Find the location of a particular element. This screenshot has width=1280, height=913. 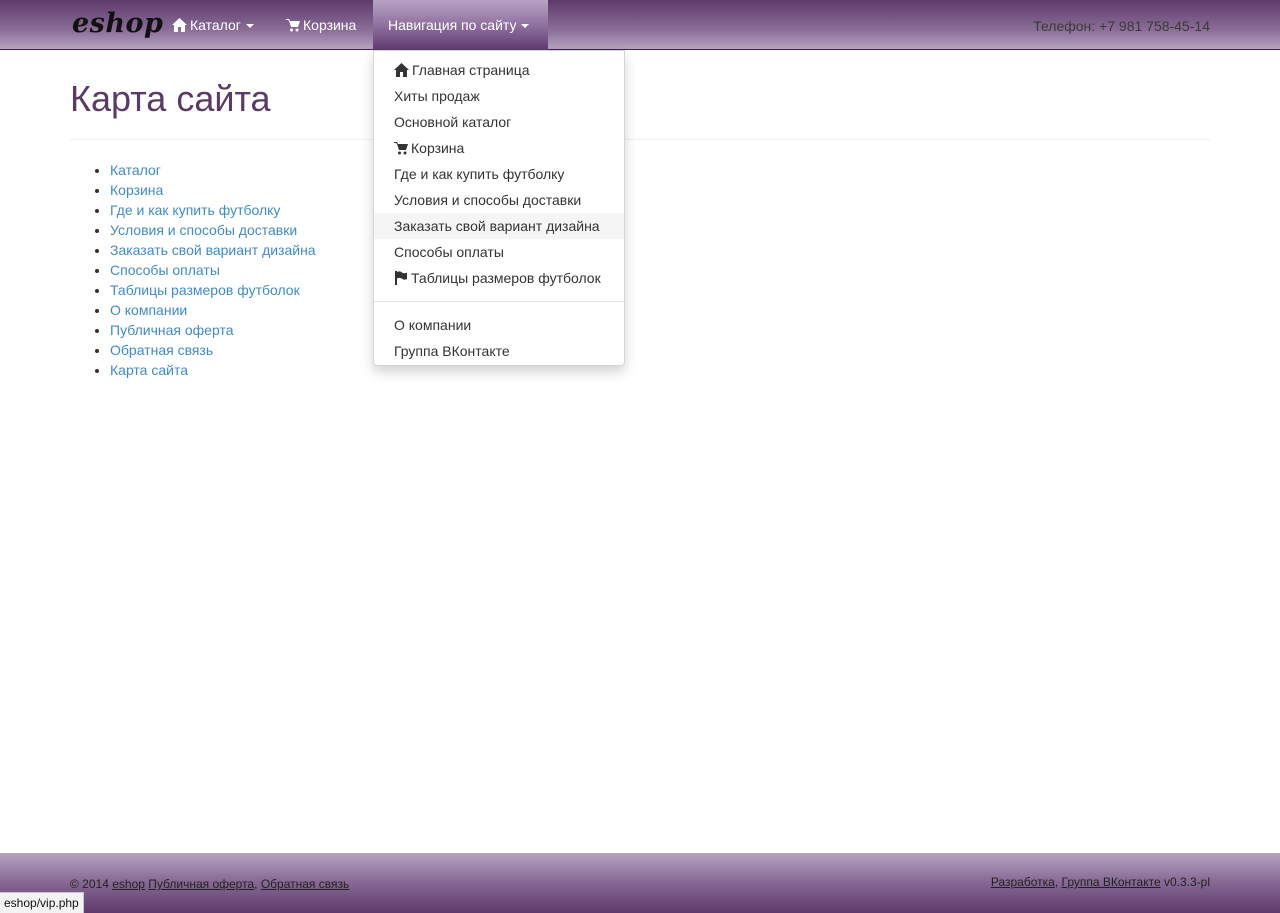

list-item: Таблицы размеров футболок is located at coordinates (213, 290).